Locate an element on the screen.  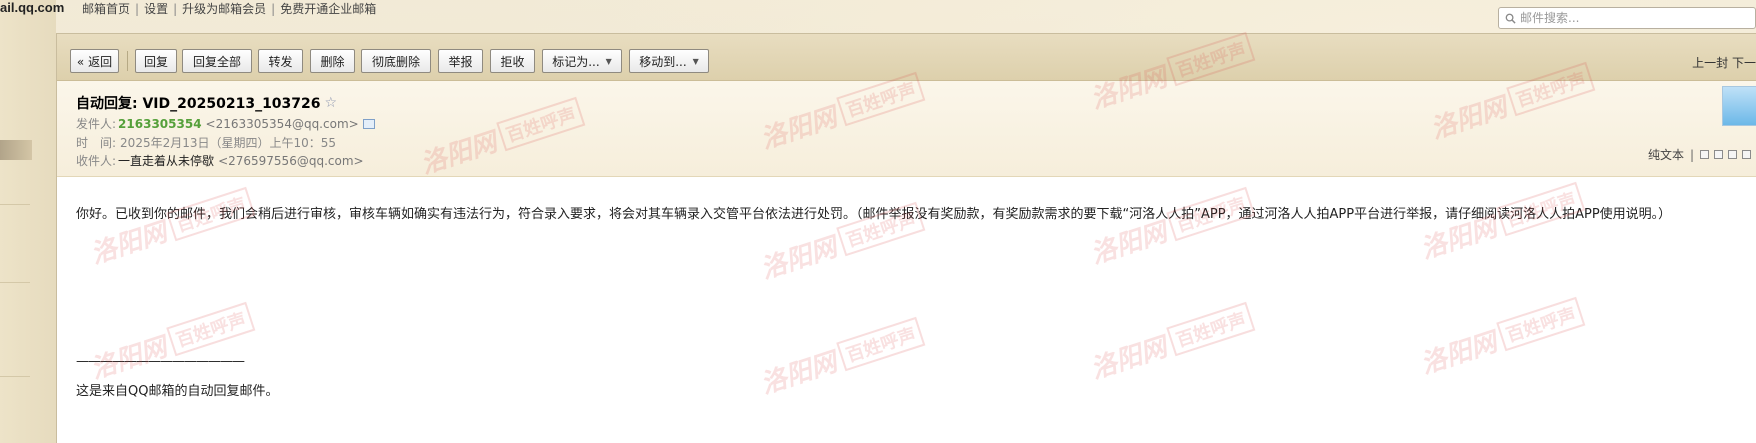
time-row: 时 间: 2025年2月13日（星期四）上午10：55 is located at coordinates (206, 142).